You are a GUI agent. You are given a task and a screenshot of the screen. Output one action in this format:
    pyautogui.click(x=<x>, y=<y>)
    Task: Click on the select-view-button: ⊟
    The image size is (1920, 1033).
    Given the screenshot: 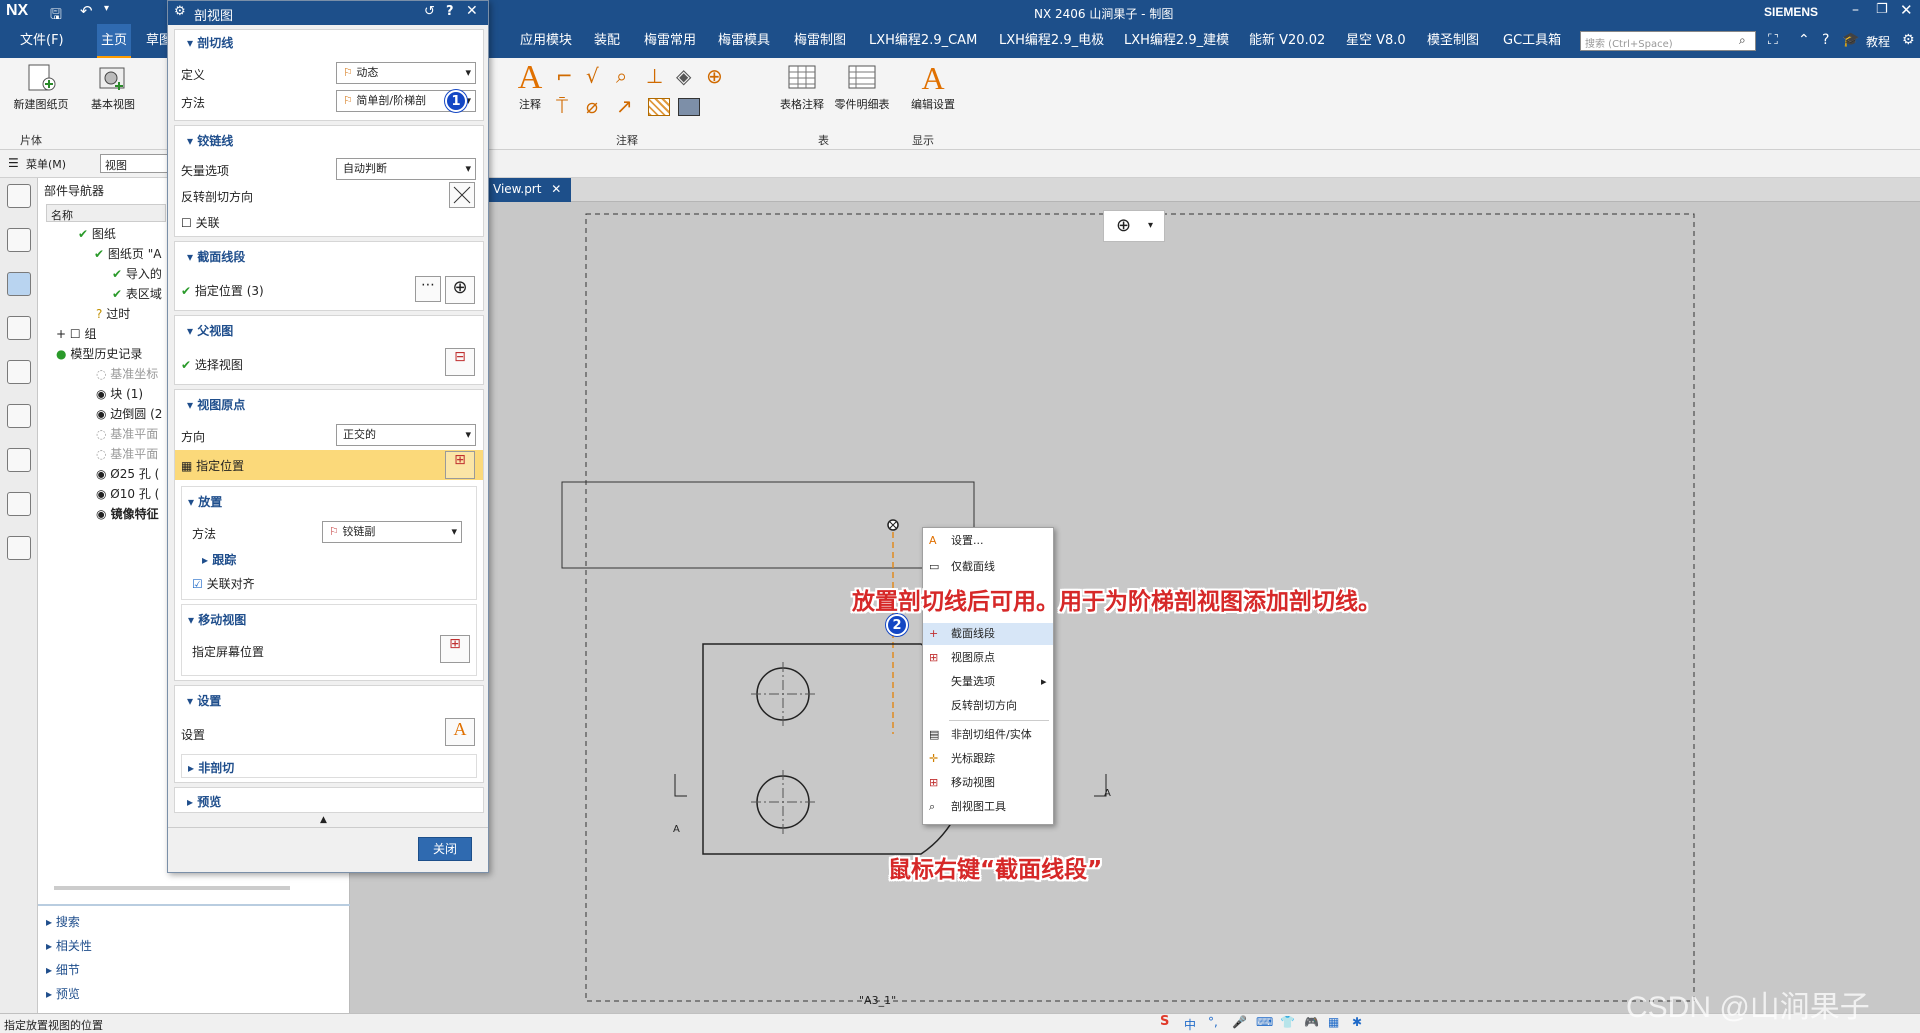 What is the action you would take?
    pyautogui.click(x=460, y=362)
    